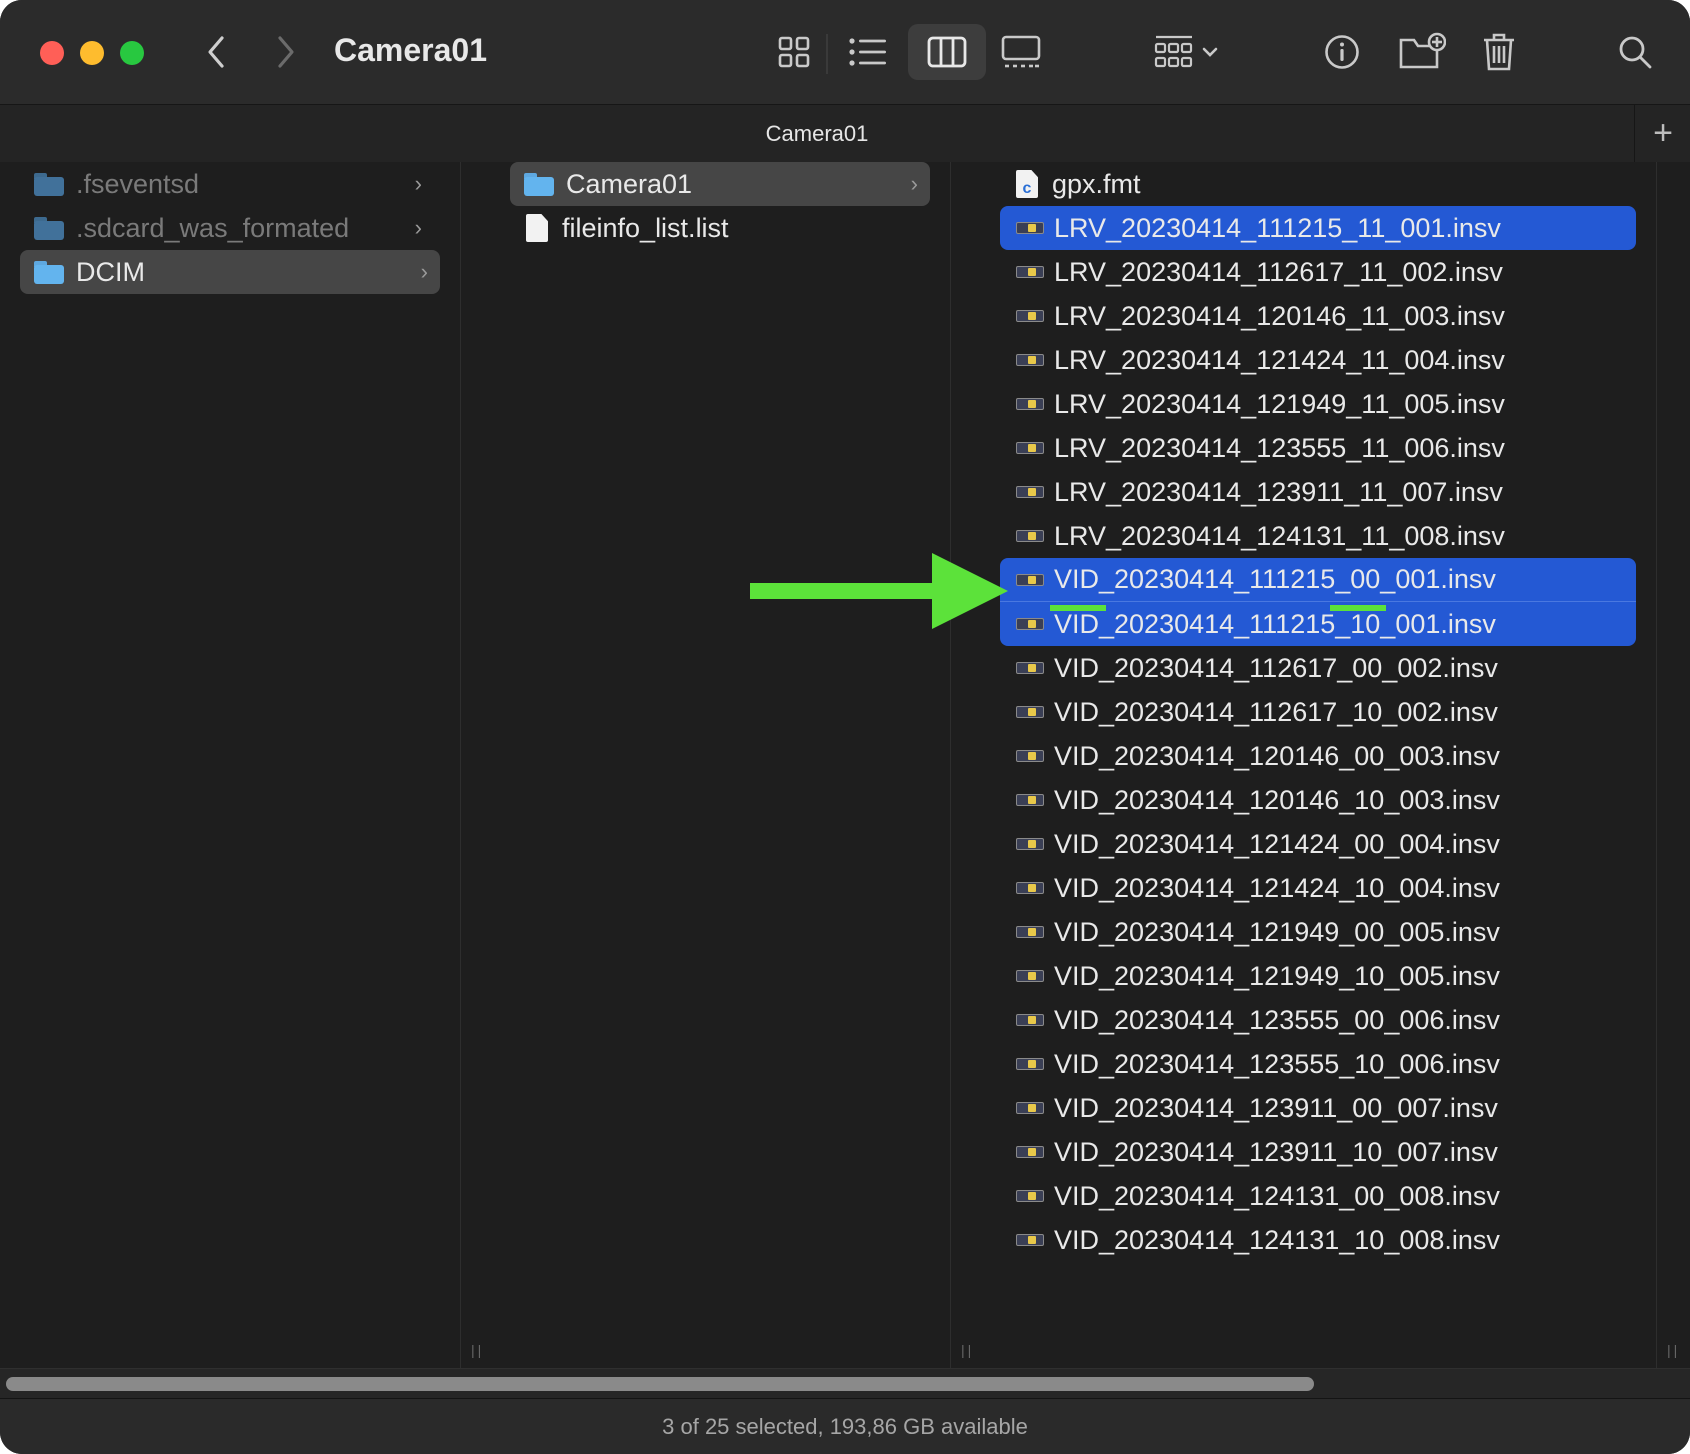 The height and width of the screenshot is (1454, 1690). Describe the element at coordinates (1277, 887) in the screenshot. I see `item-label: VID_20230414_121424_10_004.insv` at that location.